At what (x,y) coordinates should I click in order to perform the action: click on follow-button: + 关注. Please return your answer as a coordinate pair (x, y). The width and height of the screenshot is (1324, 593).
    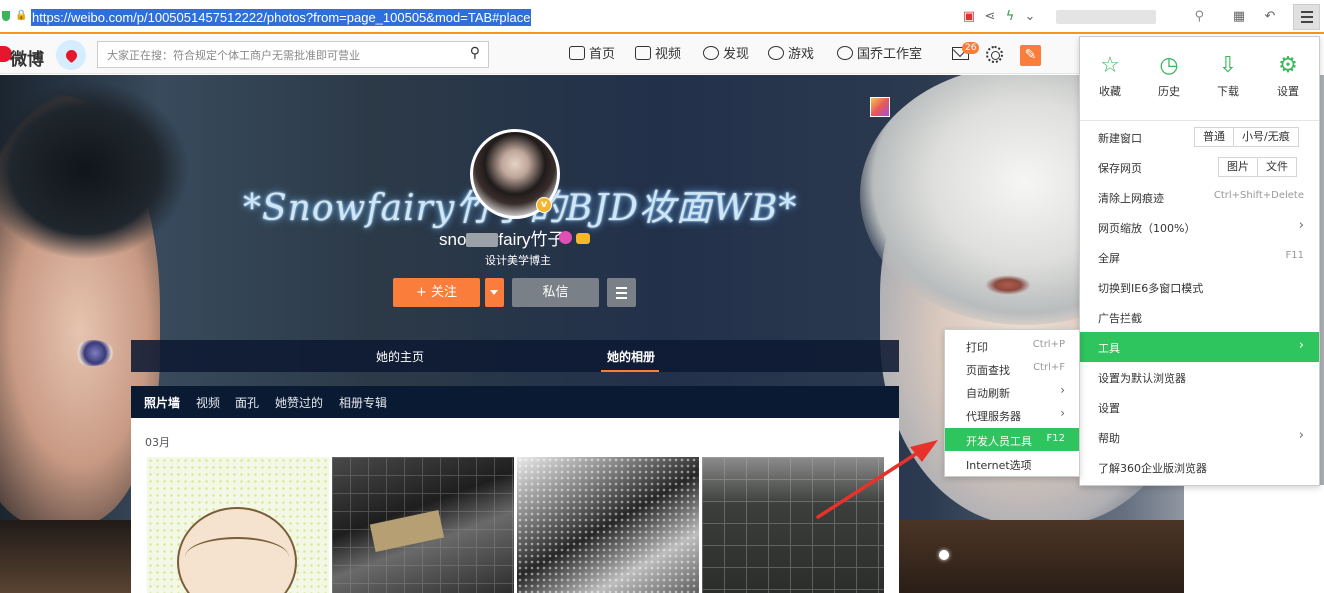
    Looking at the image, I should click on (436, 292).